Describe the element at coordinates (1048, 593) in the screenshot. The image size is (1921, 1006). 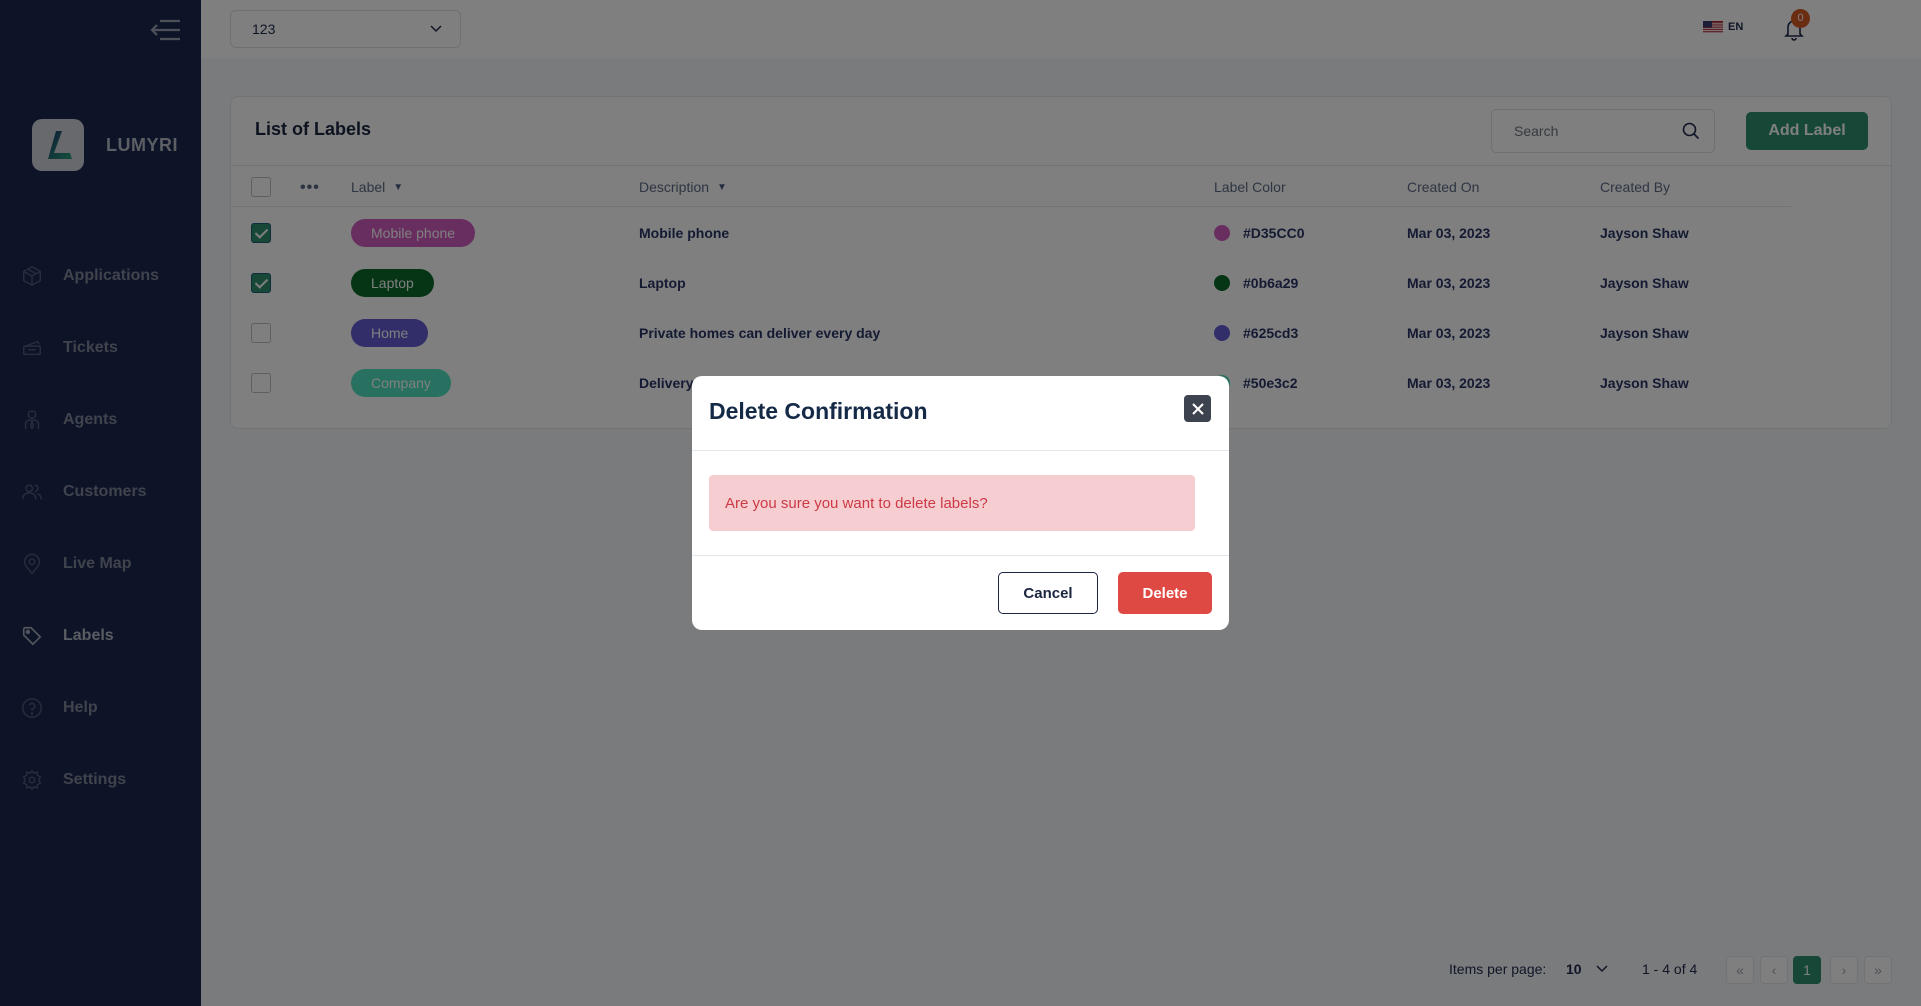
I see `cancel-button: Cancel` at that location.